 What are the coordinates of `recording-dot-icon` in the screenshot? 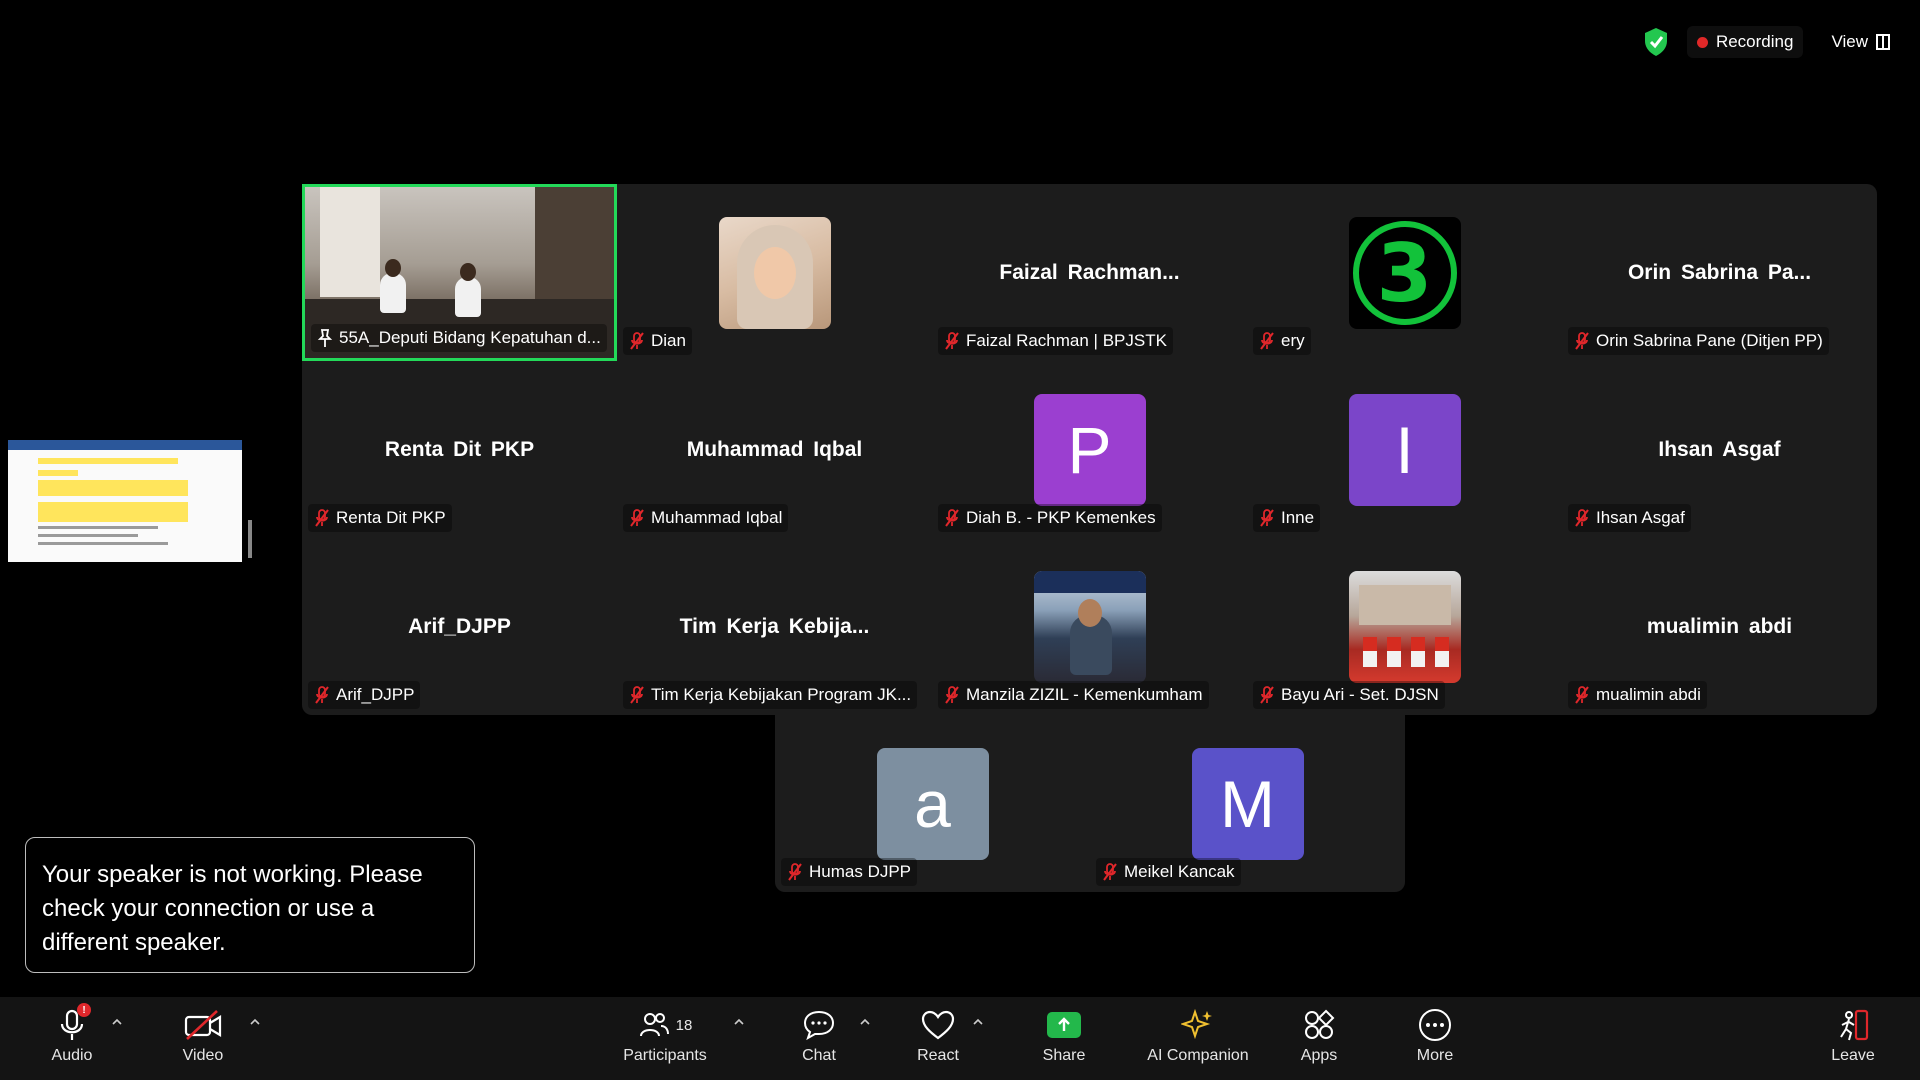 It's located at (1702, 42).